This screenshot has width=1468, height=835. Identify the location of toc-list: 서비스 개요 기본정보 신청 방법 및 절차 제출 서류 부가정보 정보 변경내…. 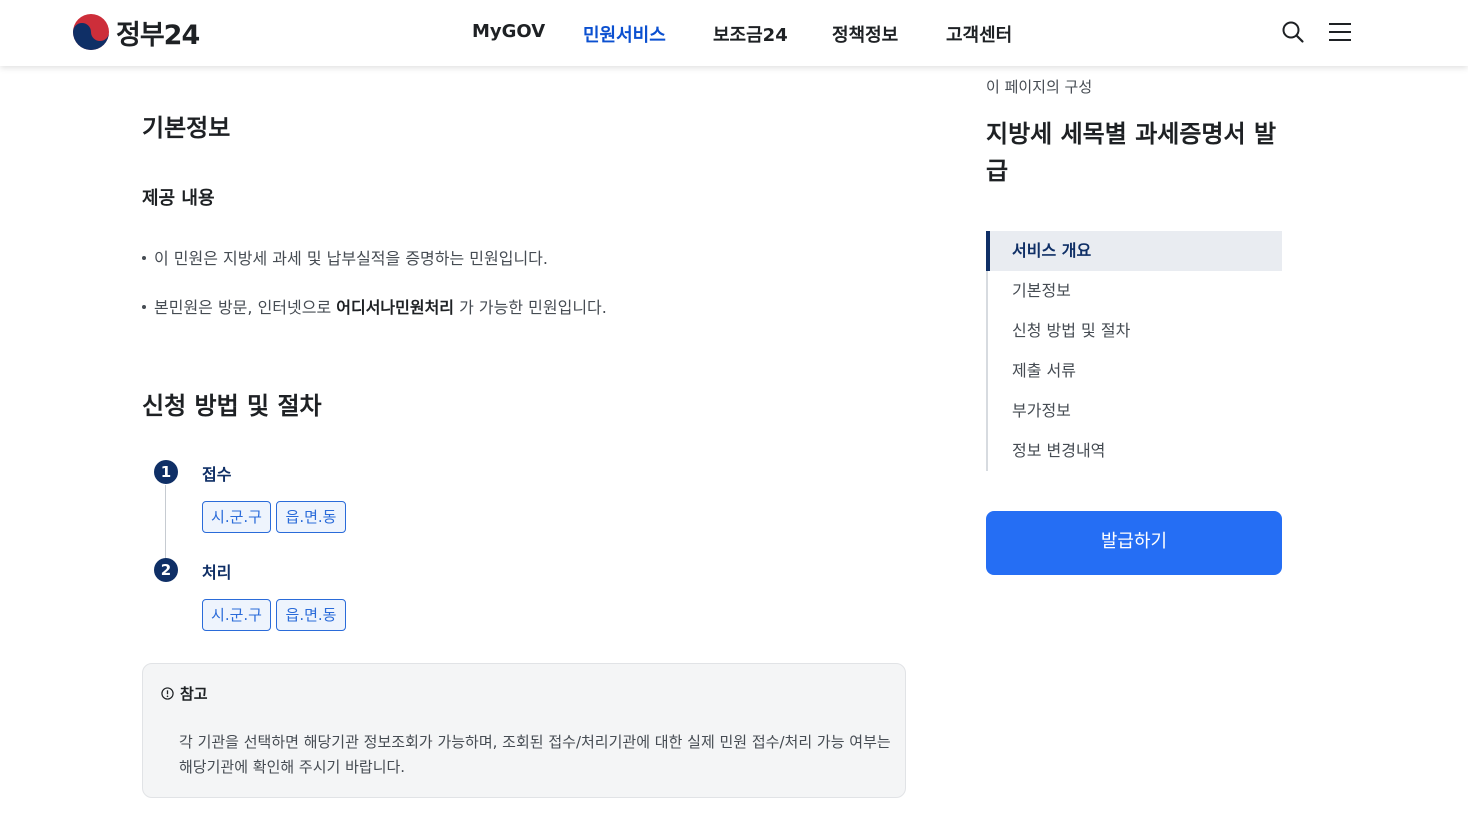
(1134, 351).